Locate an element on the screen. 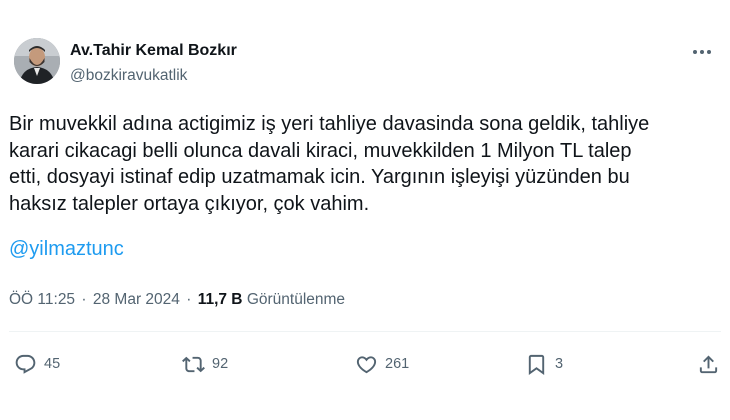 This screenshot has height=420, width=730. author-handle: @bozkiravukatlik is located at coordinates (153, 76).